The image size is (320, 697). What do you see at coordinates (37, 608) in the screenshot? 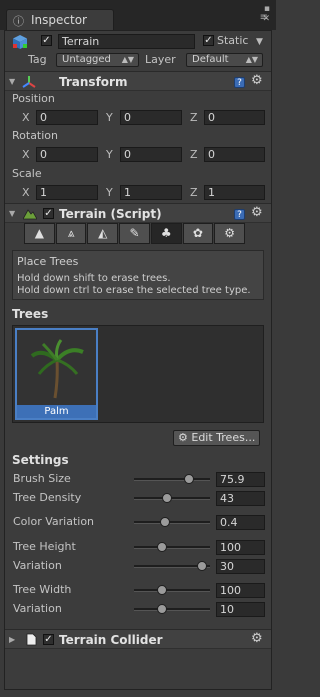
I see `width-variation-label: Variation` at bounding box center [37, 608].